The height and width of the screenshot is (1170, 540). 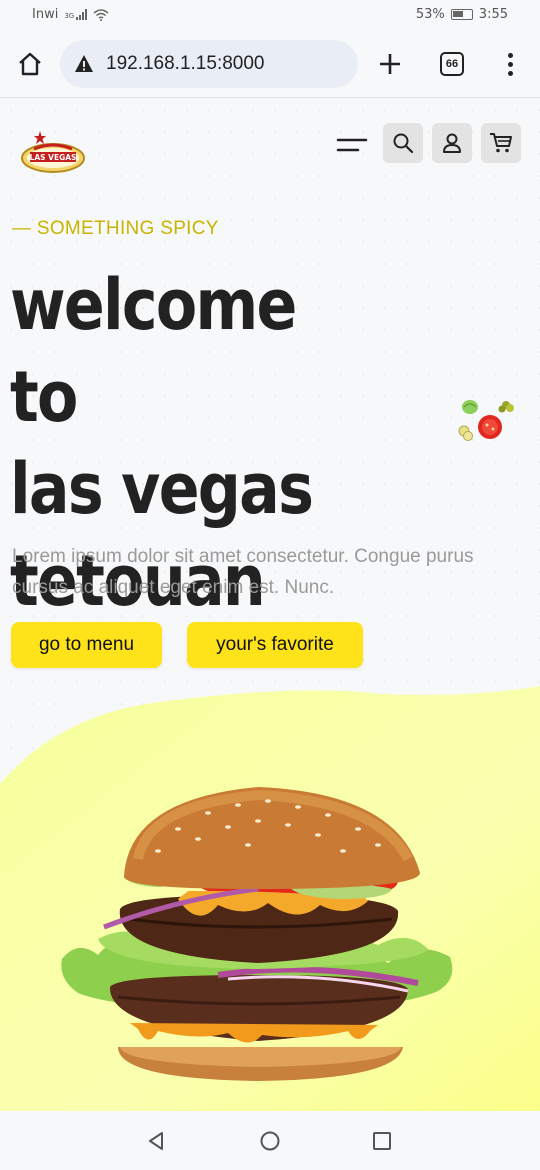 I want to click on las-vegas-logo: LAS VEGAS, so click(x=53, y=153).